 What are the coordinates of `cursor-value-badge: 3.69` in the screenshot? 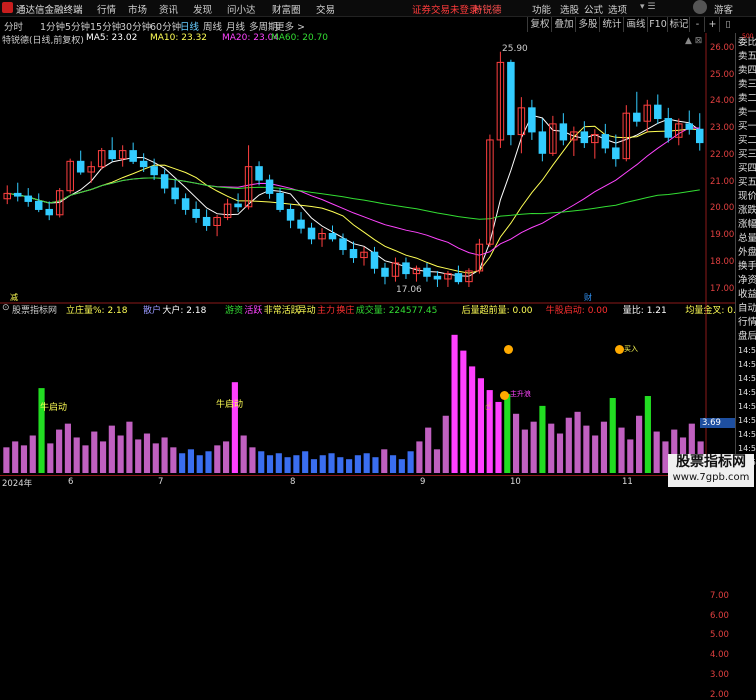 It's located at (718, 423).